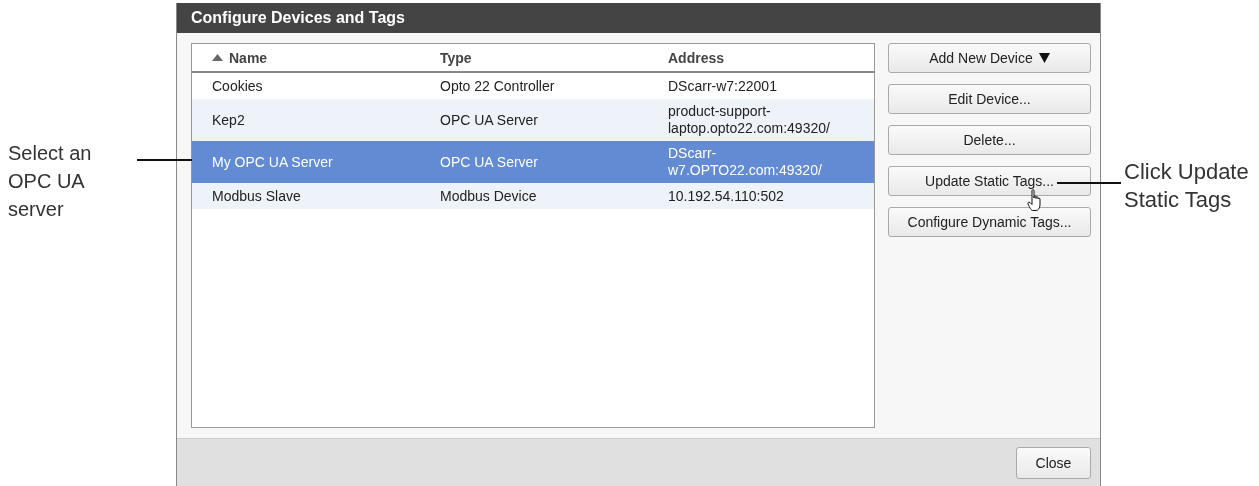  I want to click on table-cell: Cookies, so click(311, 86).